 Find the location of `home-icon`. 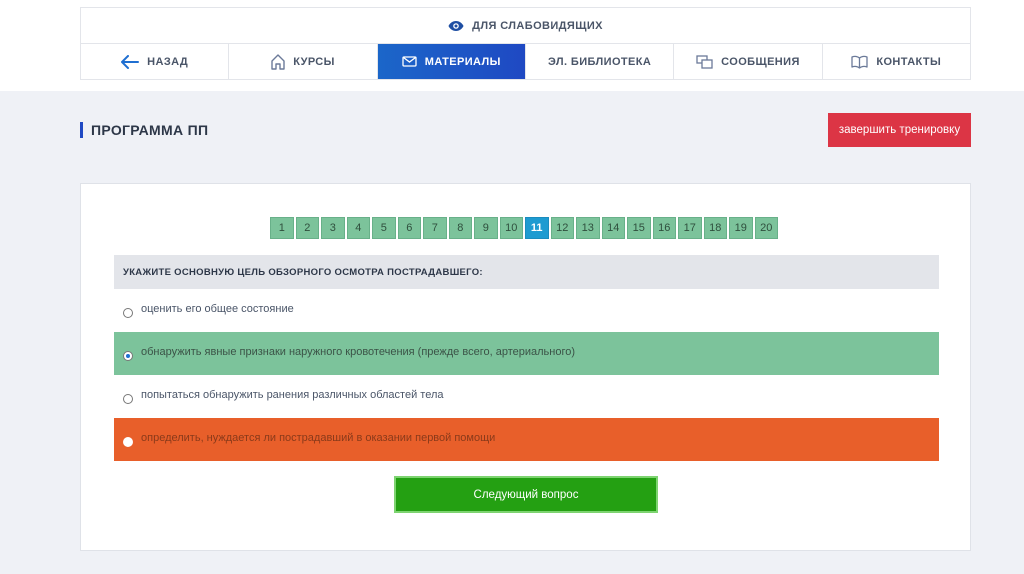

home-icon is located at coordinates (278, 61).